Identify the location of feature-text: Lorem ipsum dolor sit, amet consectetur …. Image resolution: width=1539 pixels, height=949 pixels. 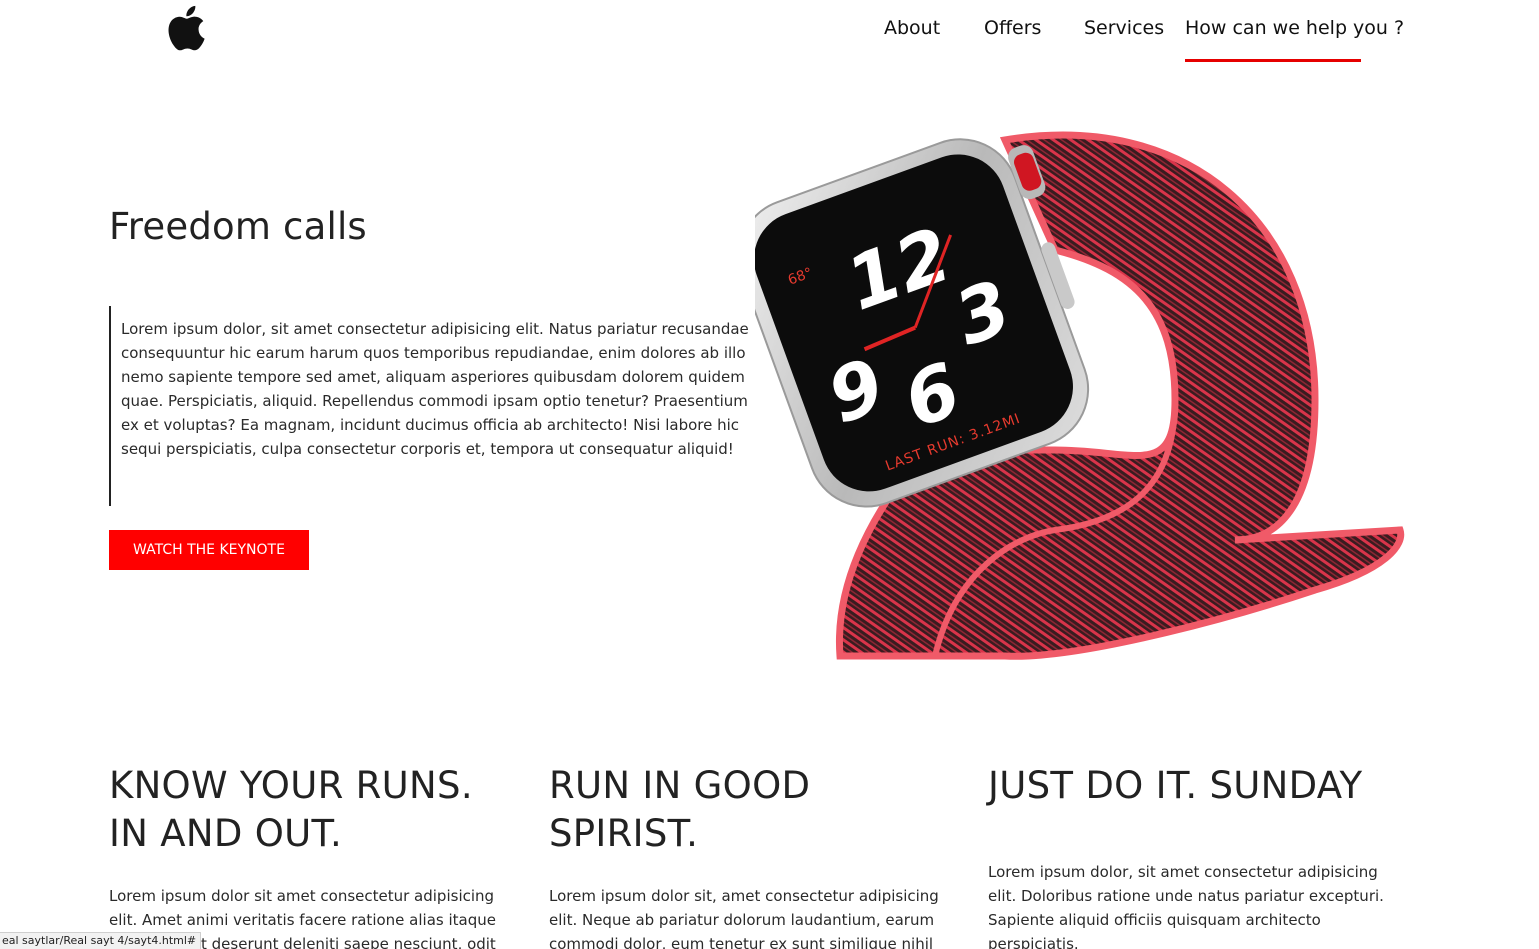
(744, 918).